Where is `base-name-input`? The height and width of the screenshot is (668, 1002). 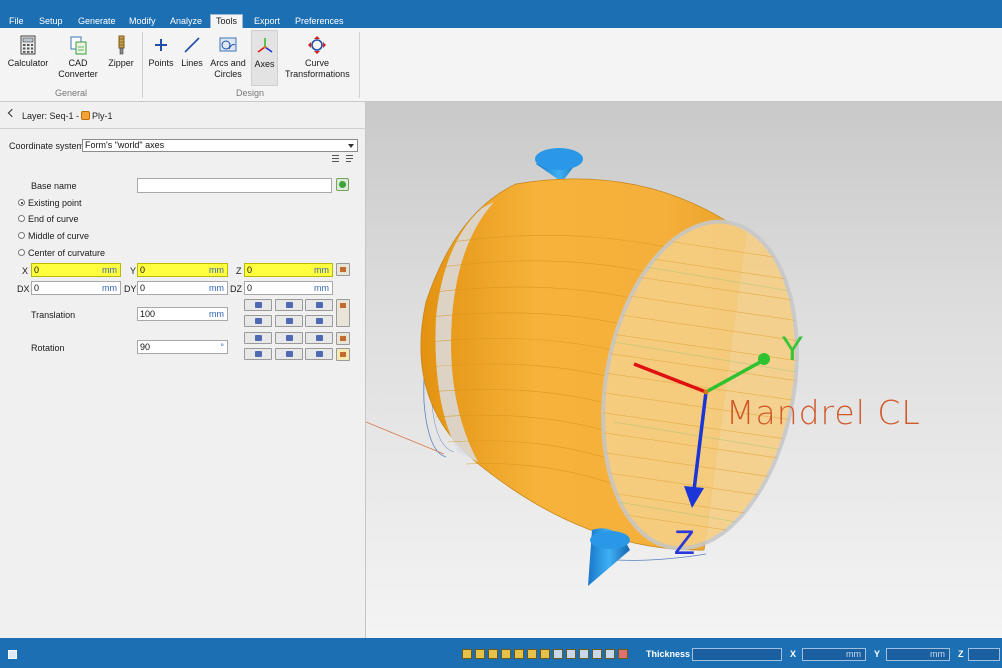
base-name-input is located at coordinates (234, 185).